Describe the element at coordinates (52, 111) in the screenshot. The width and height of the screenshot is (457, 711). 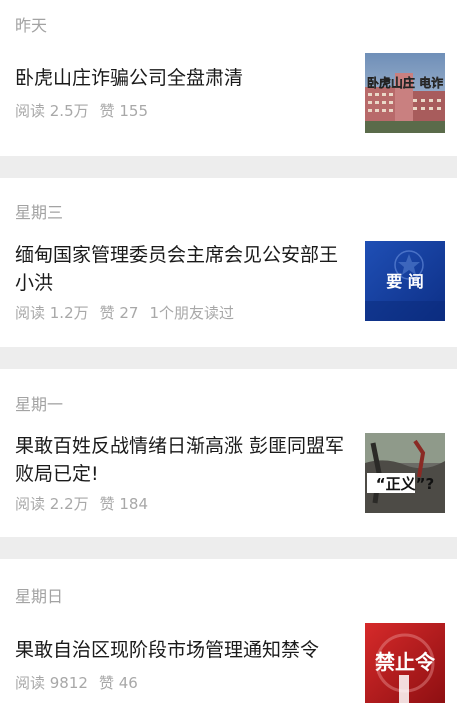
I see `read-count: 阅读 2.5万` at that location.